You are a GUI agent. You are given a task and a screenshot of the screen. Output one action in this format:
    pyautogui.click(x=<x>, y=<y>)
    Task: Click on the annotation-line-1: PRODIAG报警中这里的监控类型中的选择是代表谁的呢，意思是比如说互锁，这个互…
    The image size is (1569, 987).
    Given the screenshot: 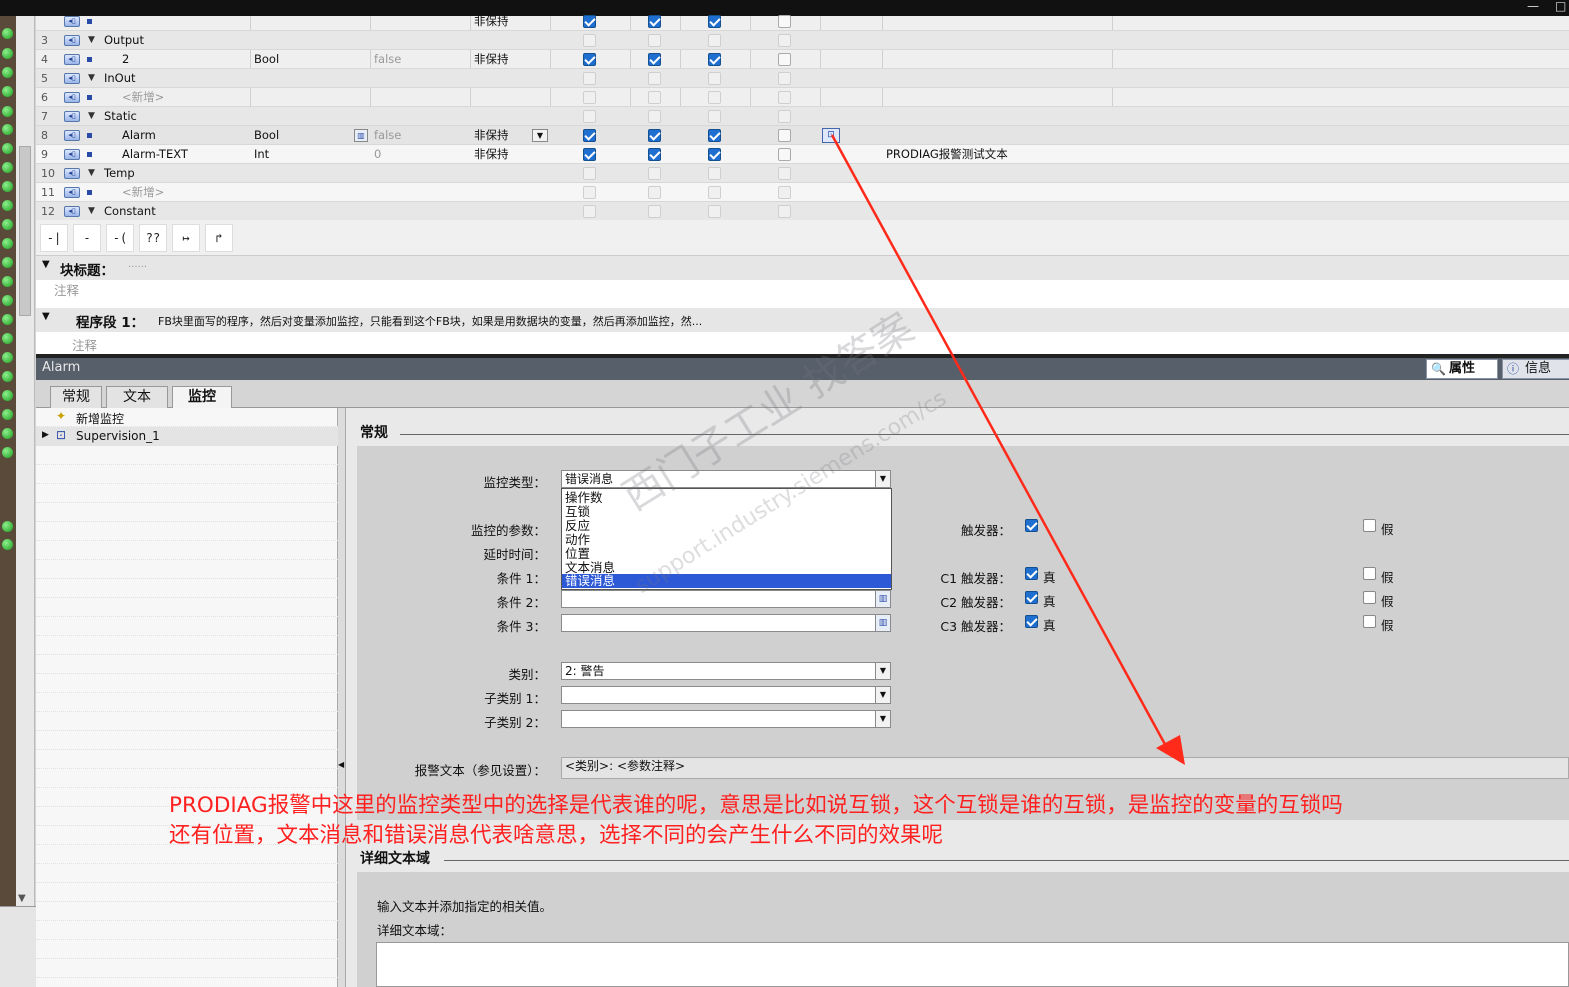 What is the action you would take?
    pyautogui.click(x=756, y=805)
    